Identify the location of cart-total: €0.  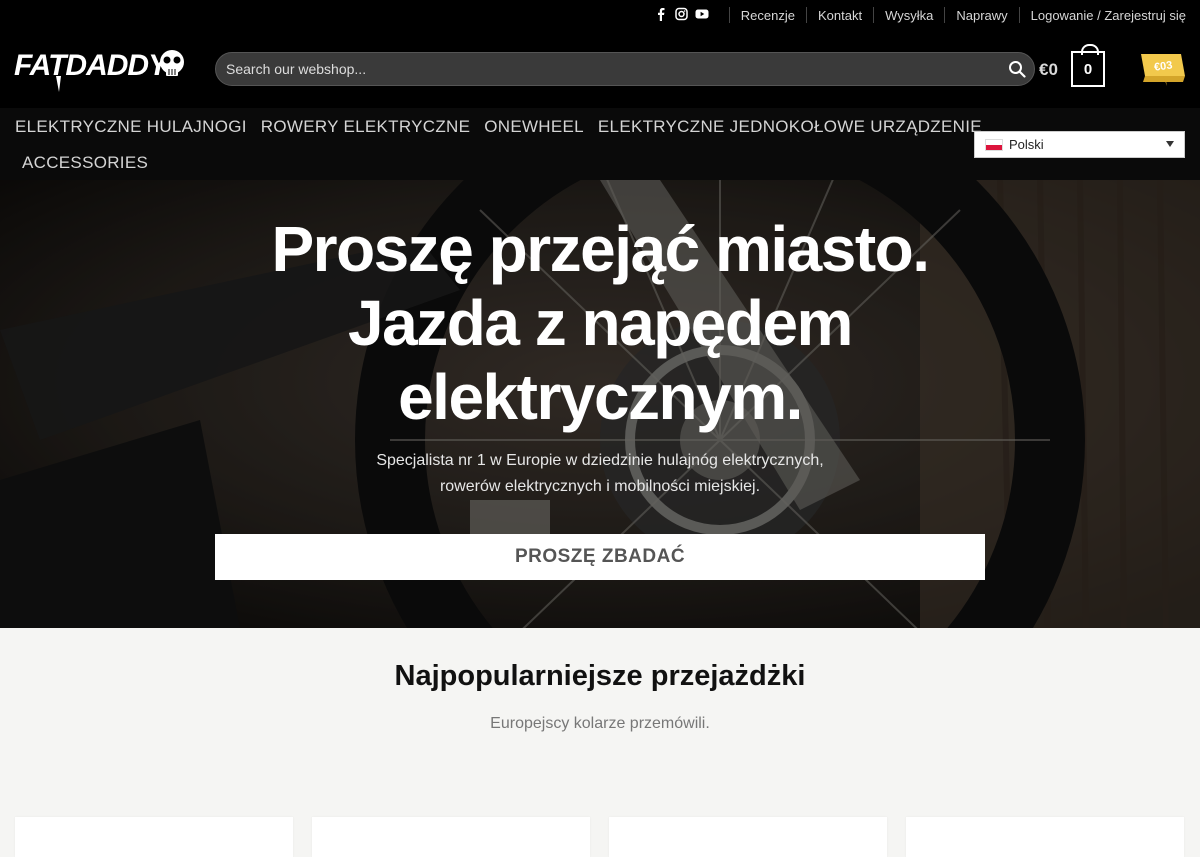
(1048, 70).